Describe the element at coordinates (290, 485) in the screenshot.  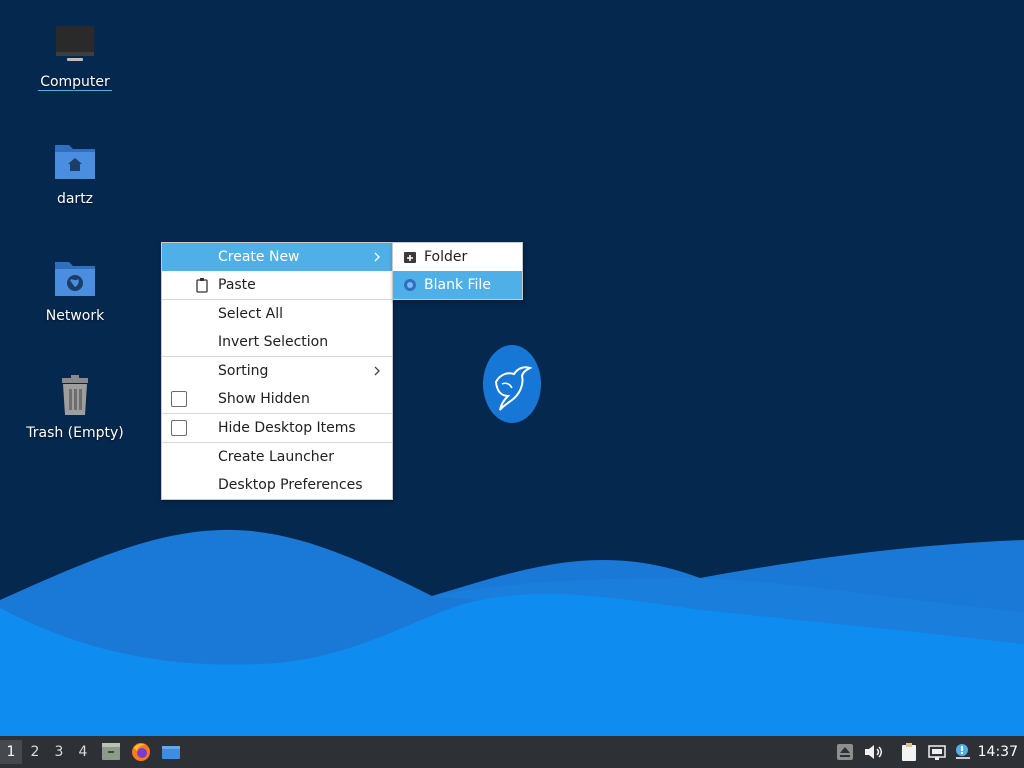
I see `menu-item-label: Desktop Preferences` at that location.